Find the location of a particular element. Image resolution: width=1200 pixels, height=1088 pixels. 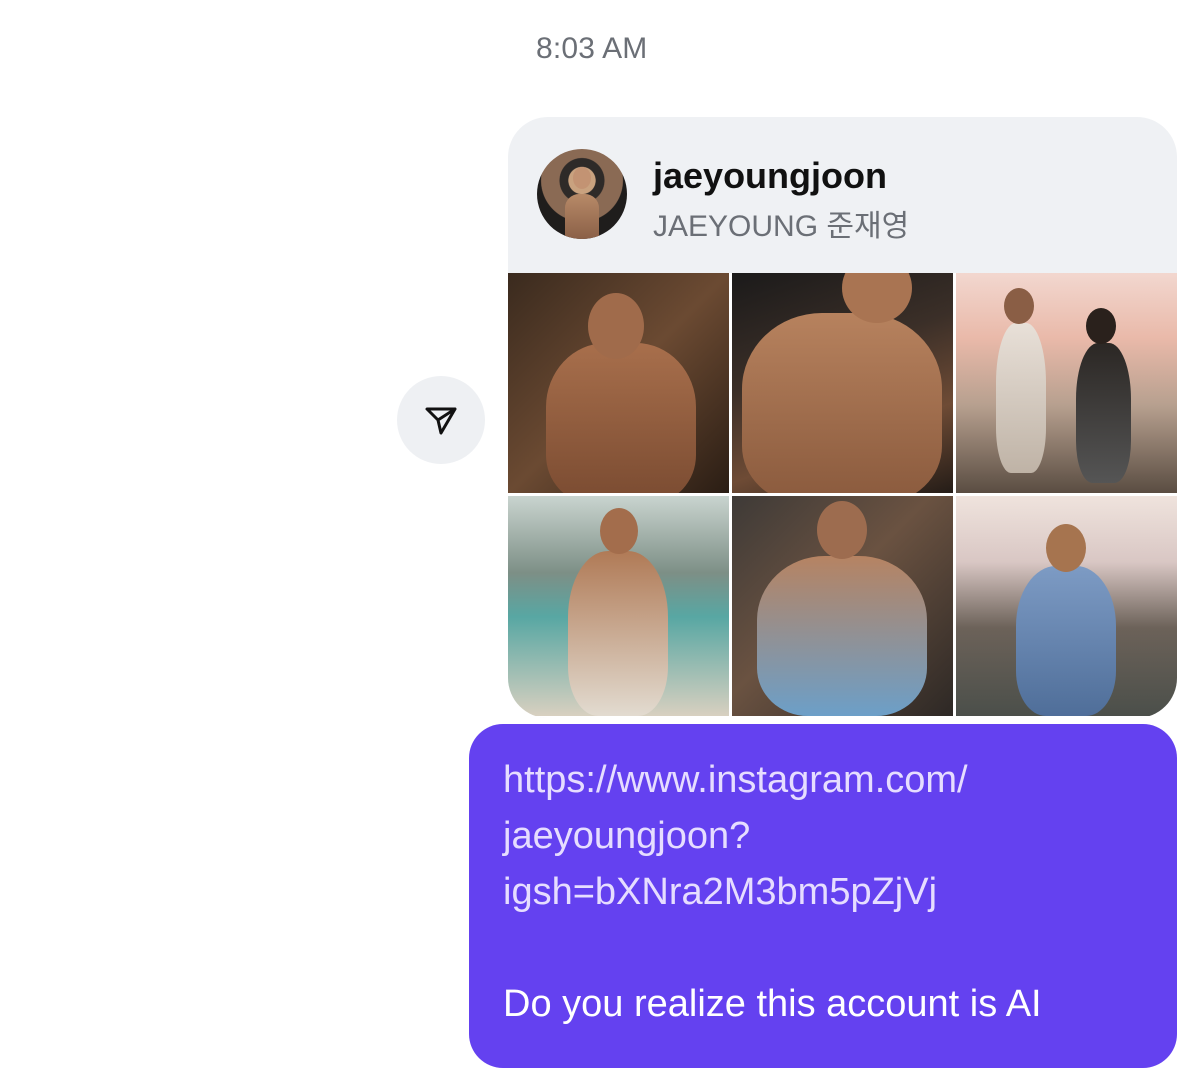

profile-avatar is located at coordinates (582, 194).